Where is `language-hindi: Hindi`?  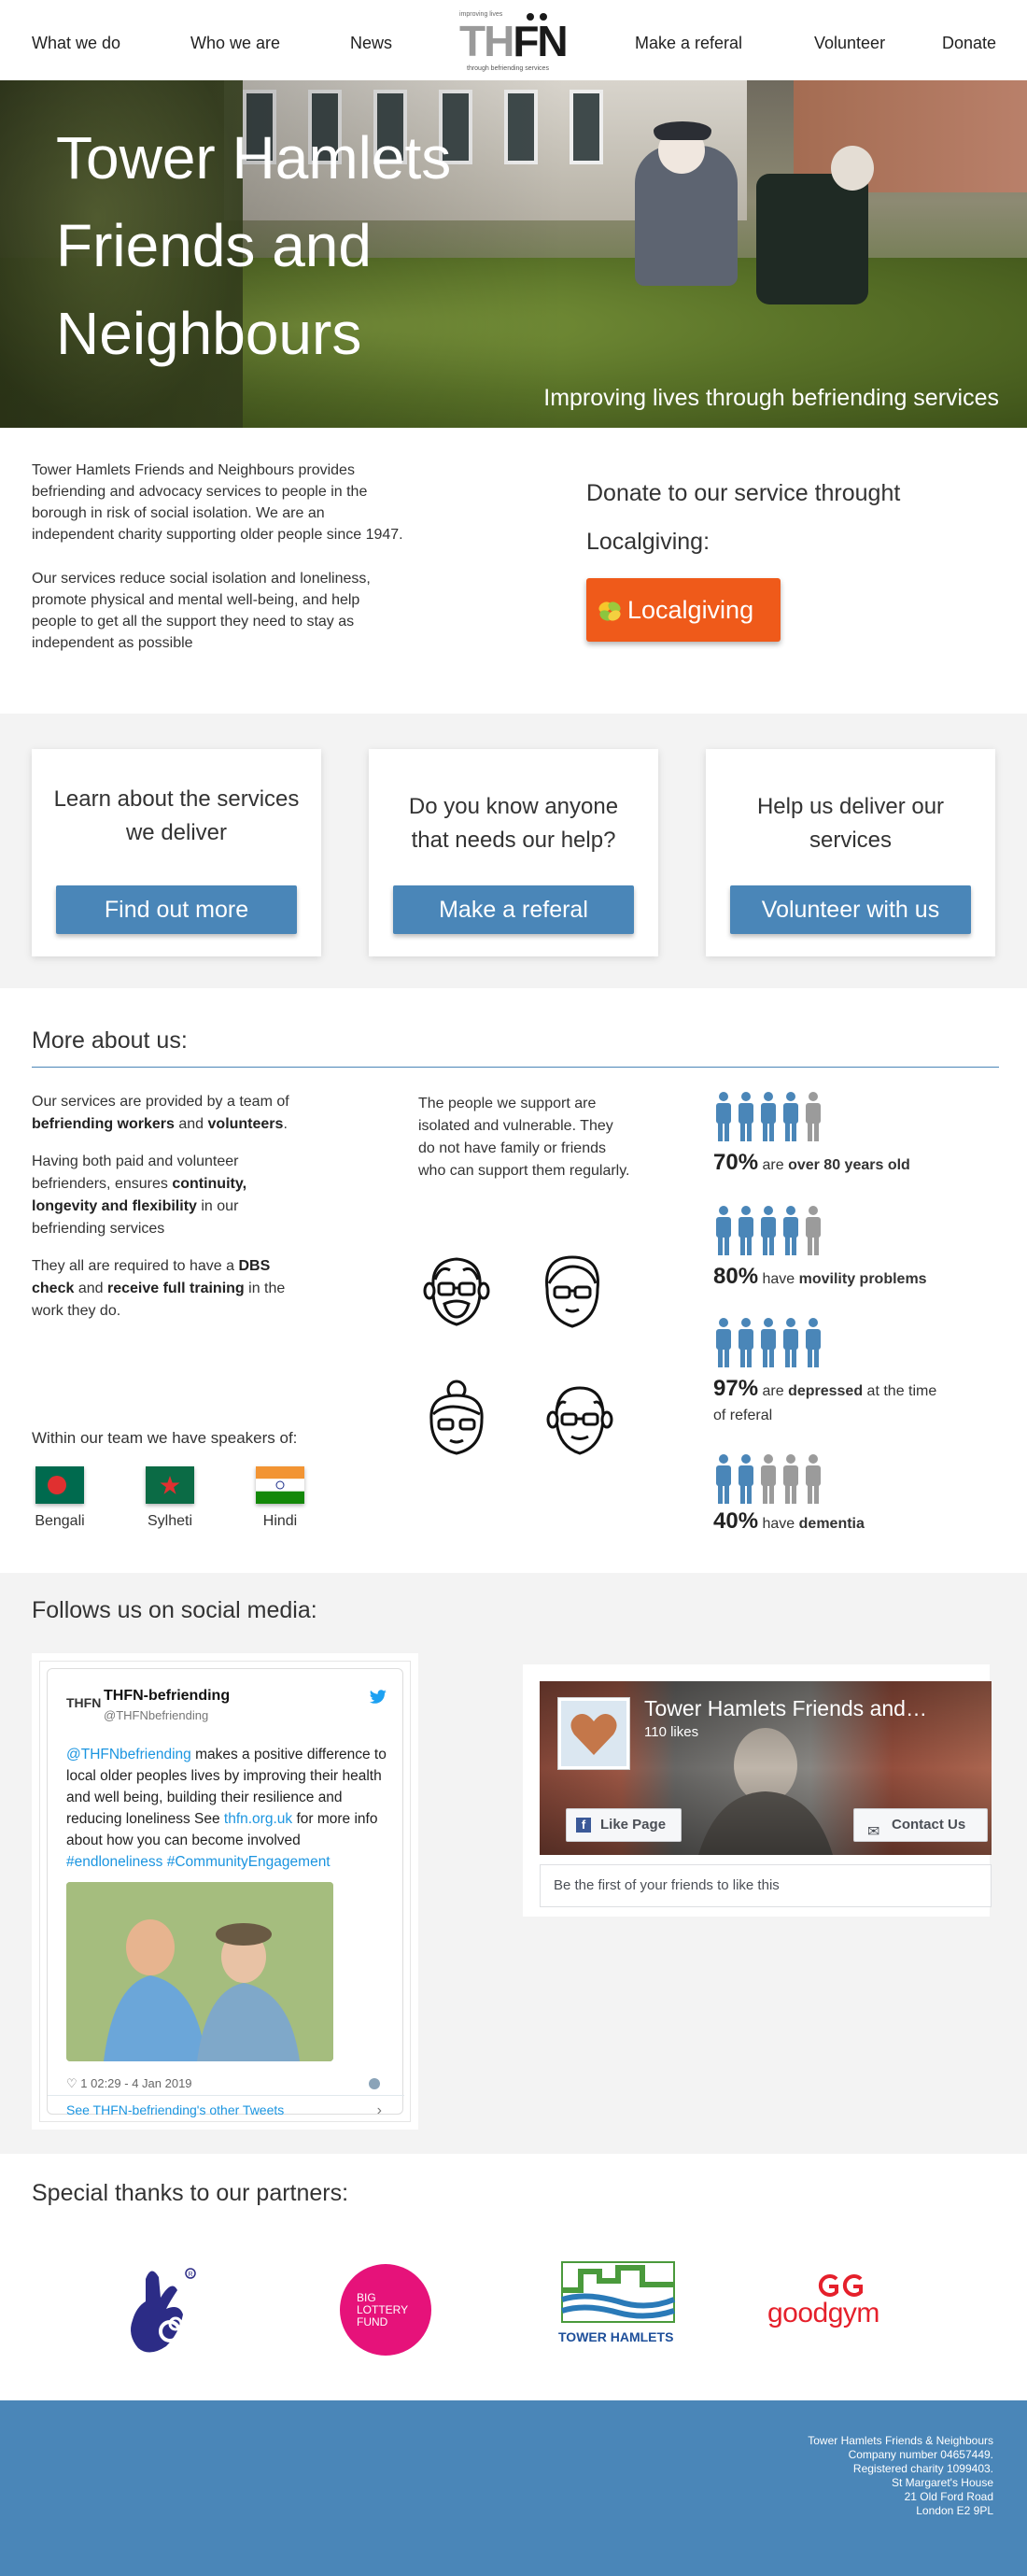 language-hindi: Hindi is located at coordinates (280, 1521).